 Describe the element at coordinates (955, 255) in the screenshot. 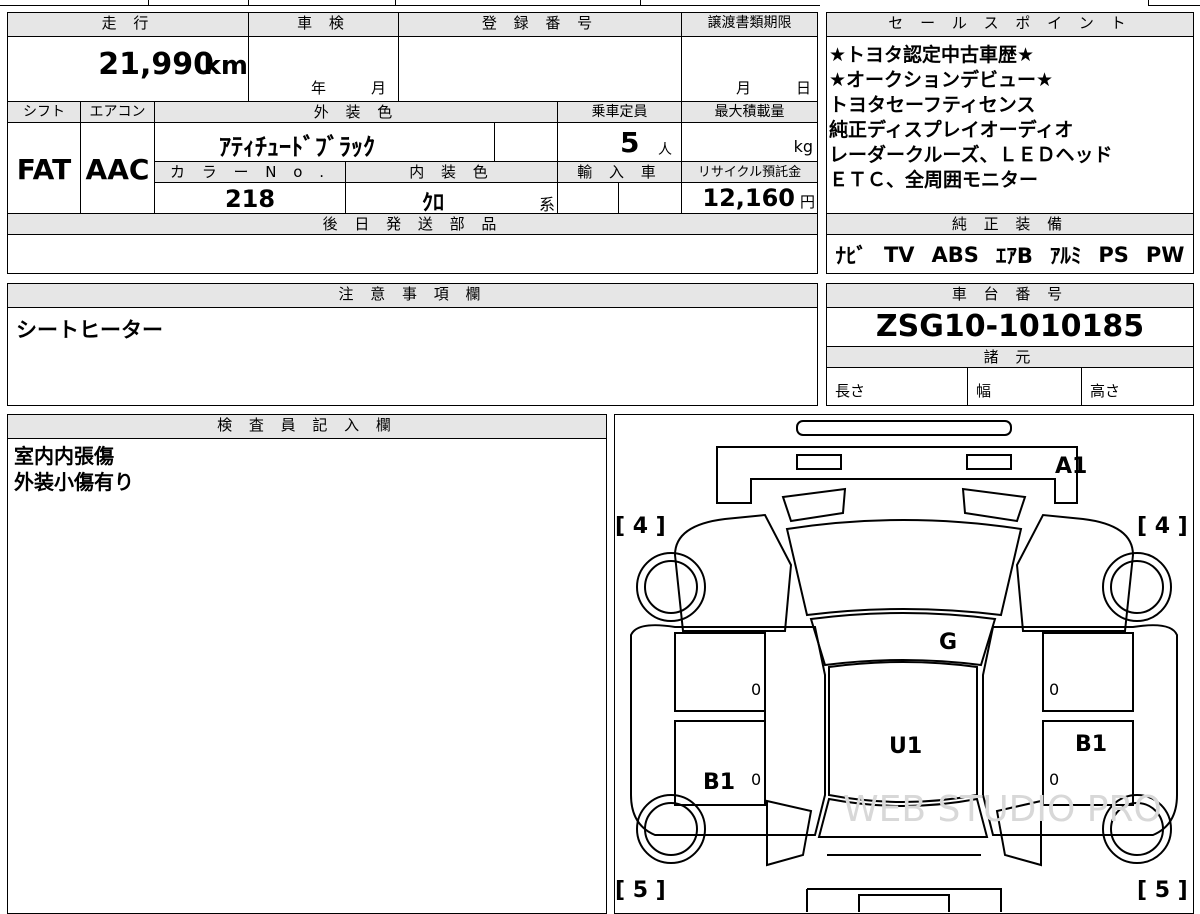

I see `equipment-item: ABS` at that location.